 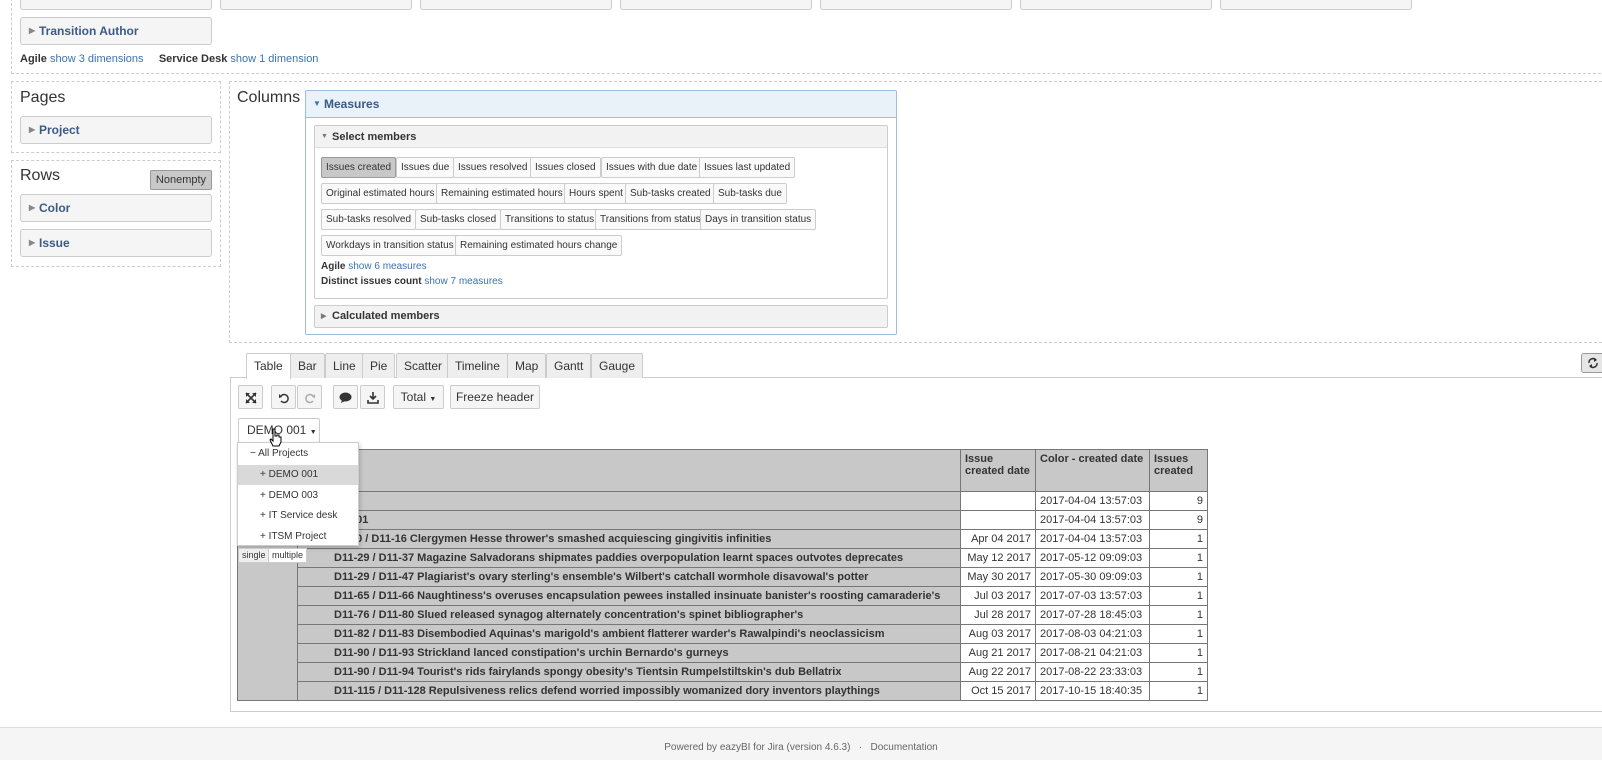 What do you see at coordinates (307, 365) in the screenshot?
I see `tab-bar: Bar` at bounding box center [307, 365].